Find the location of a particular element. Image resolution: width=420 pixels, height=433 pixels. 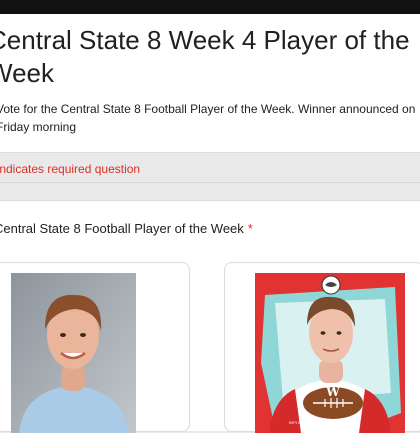

required-asterisk: * is located at coordinates (250, 228).